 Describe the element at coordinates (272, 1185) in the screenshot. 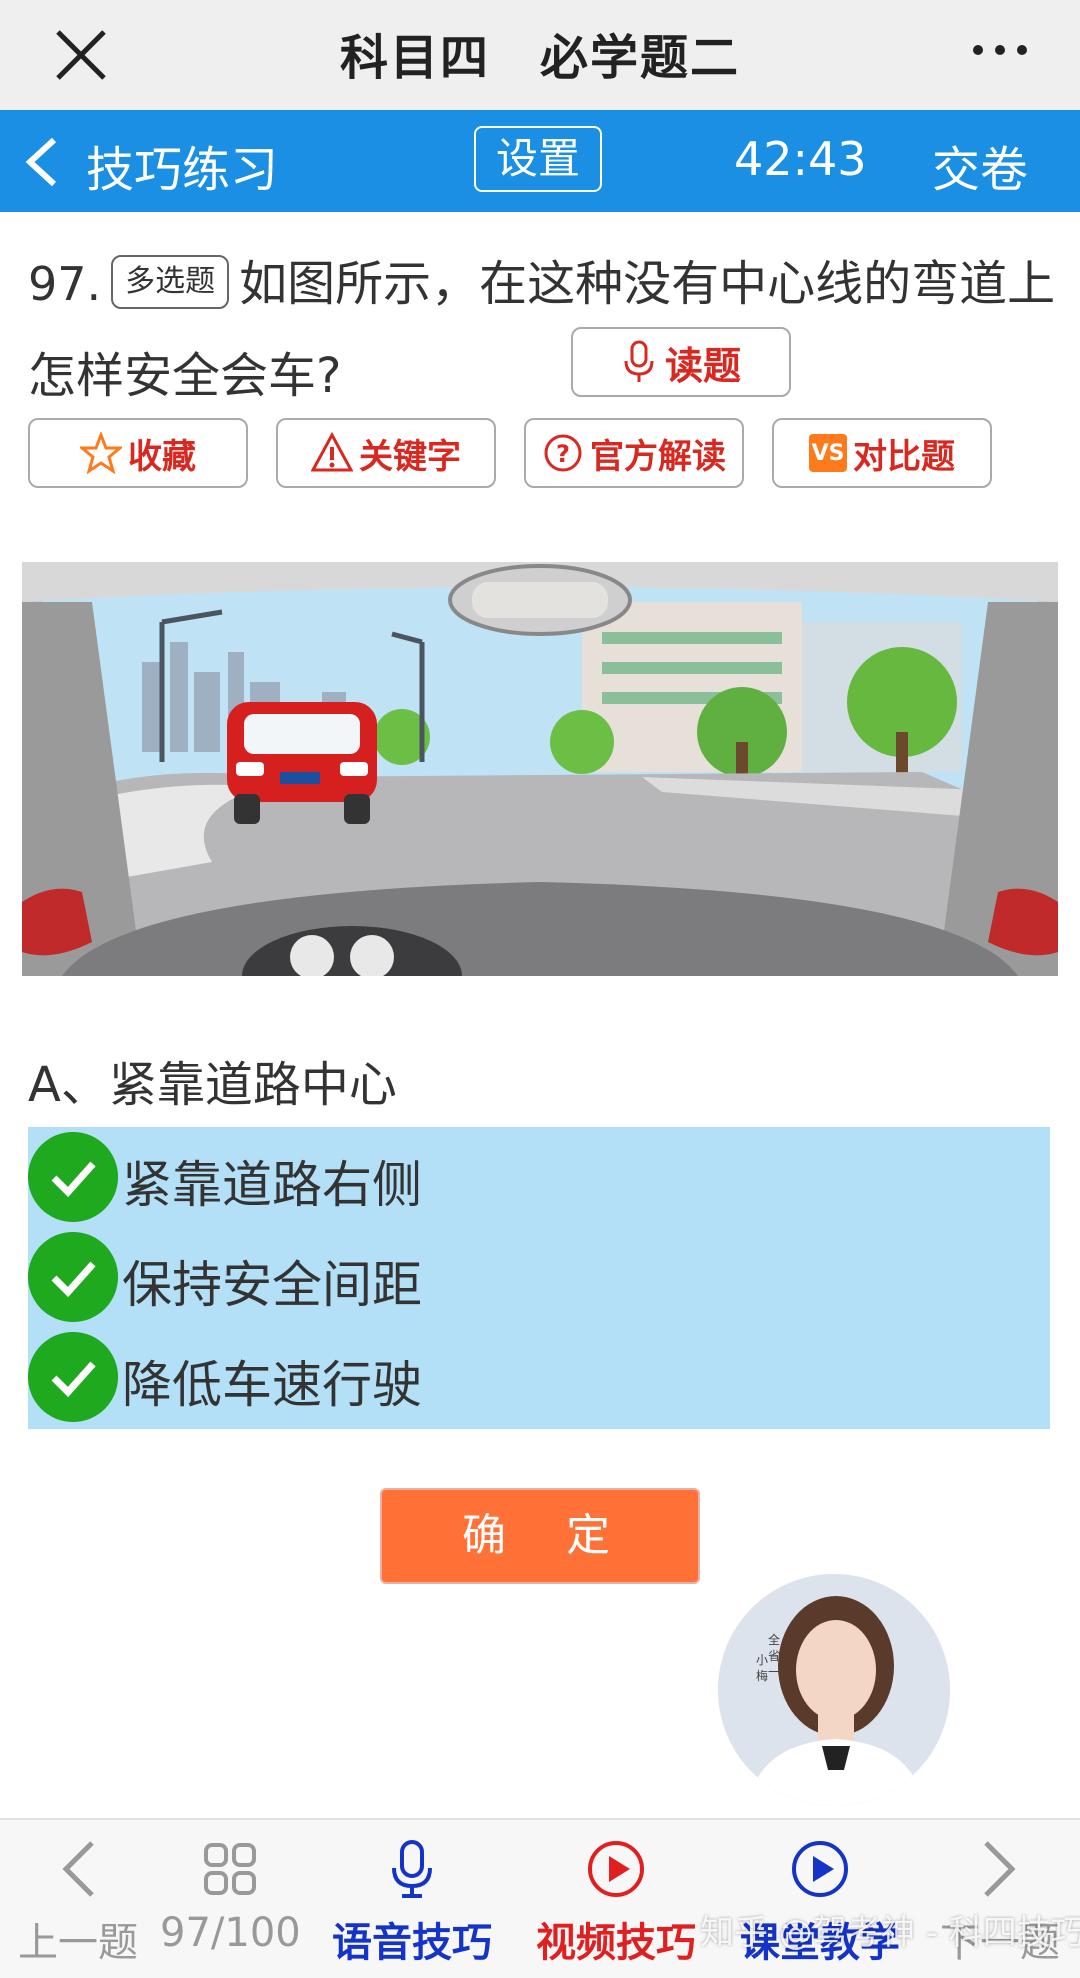

I see `option-b-label: 紧靠道路右侧` at that location.